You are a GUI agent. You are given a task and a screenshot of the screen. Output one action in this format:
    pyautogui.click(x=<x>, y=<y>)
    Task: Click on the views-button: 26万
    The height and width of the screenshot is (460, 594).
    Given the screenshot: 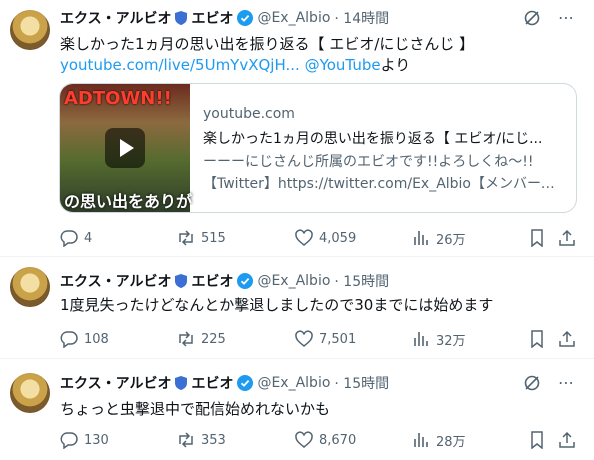 What is the action you would take?
    pyautogui.click(x=439, y=238)
    